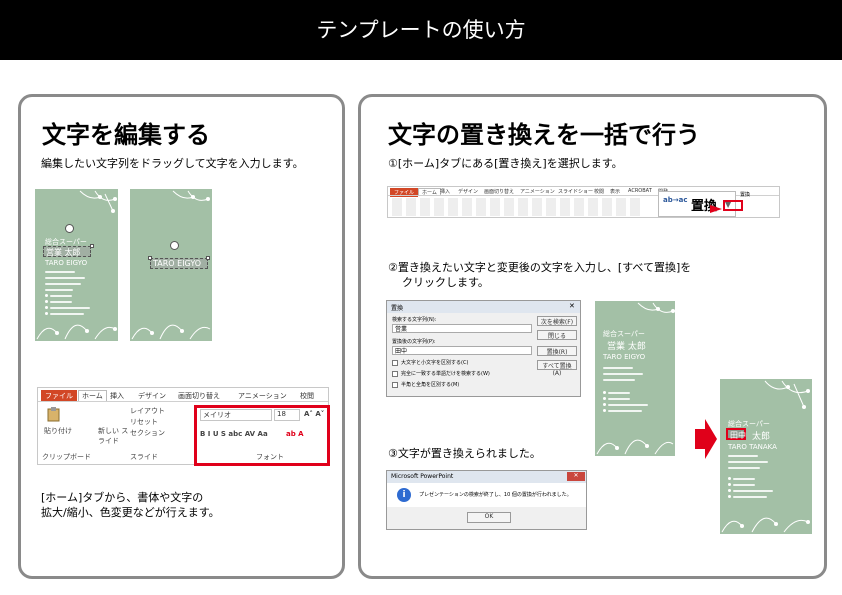 Image resolution: width=842 pixels, height=595 pixels. What do you see at coordinates (675, 200) in the screenshot?
I see `replace-icon: ab→ac` at bounding box center [675, 200].